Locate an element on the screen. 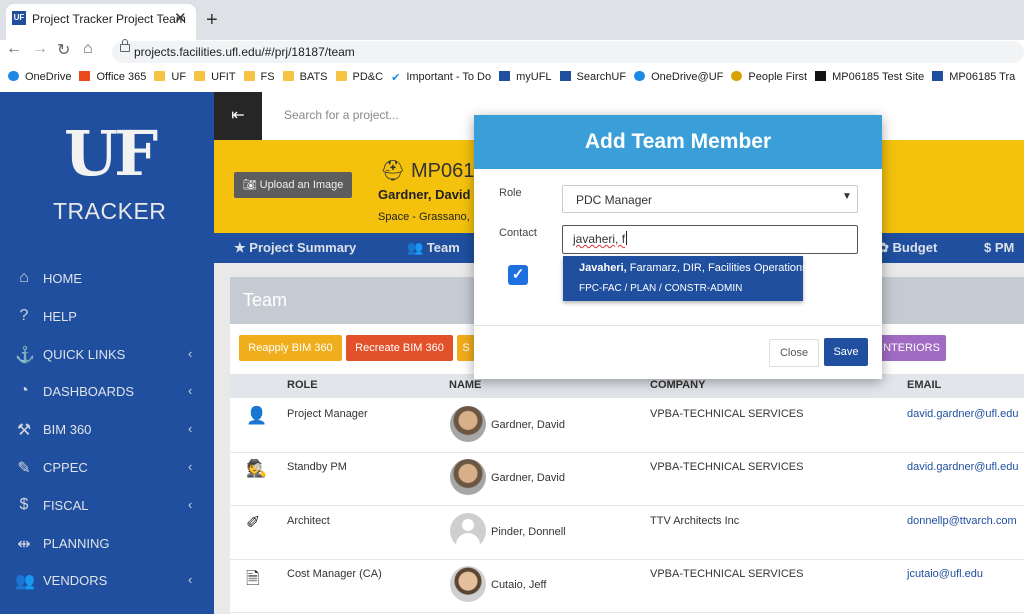 This screenshot has height=614, width=1024. bookmark-item: PD&C is located at coordinates (359, 77).